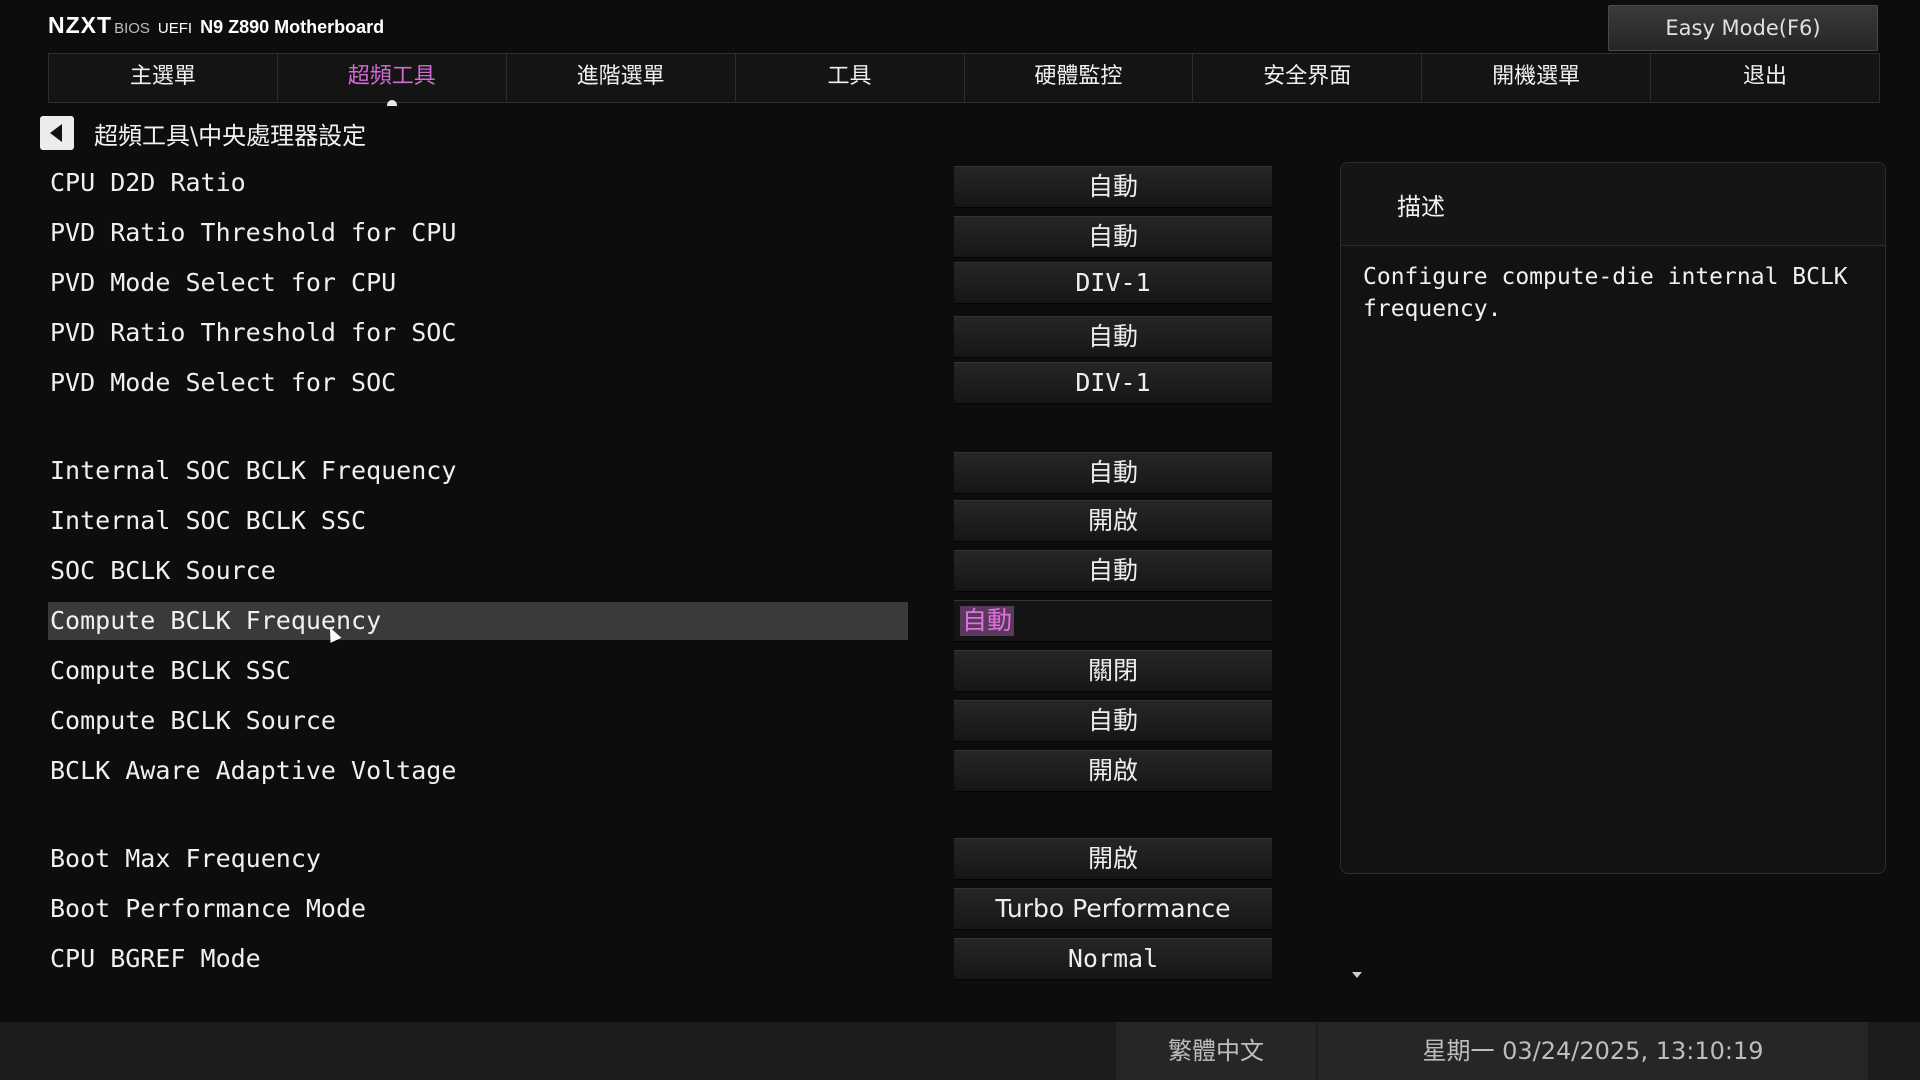  I want to click on setting-row: PVD Mode Select for SOC DIV-1, so click(698, 383).